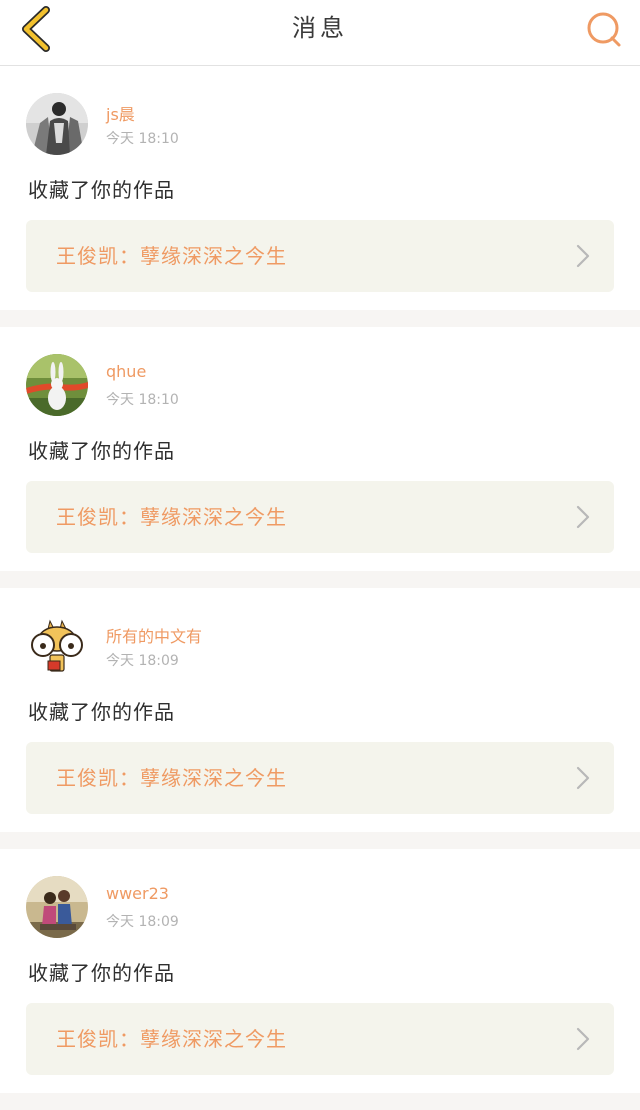 This screenshot has height=1110, width=640. Describe the element at coordinates (120, 113) in the screenshot. I see `username-link: js晨` at that location.